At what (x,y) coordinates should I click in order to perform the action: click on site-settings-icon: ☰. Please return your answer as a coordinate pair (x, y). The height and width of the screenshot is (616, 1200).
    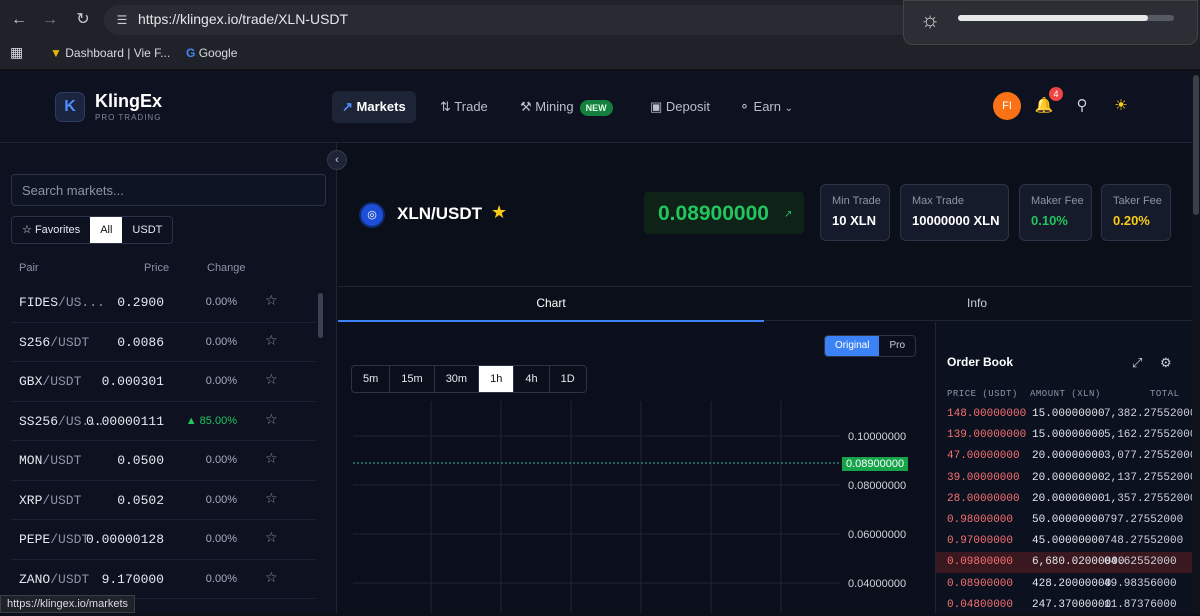
    Looking at the image, I should click on (122, 20).